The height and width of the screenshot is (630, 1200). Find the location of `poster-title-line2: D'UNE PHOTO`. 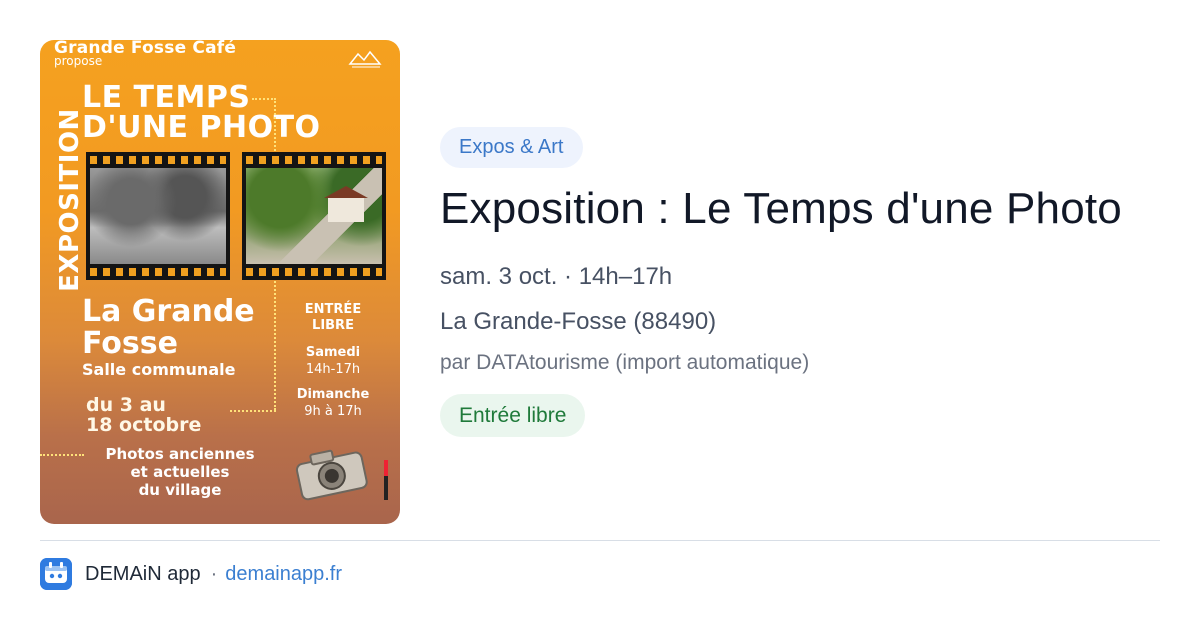

poster-title-line2: D'UNE PHOTO is located at coordinates (201, 127).